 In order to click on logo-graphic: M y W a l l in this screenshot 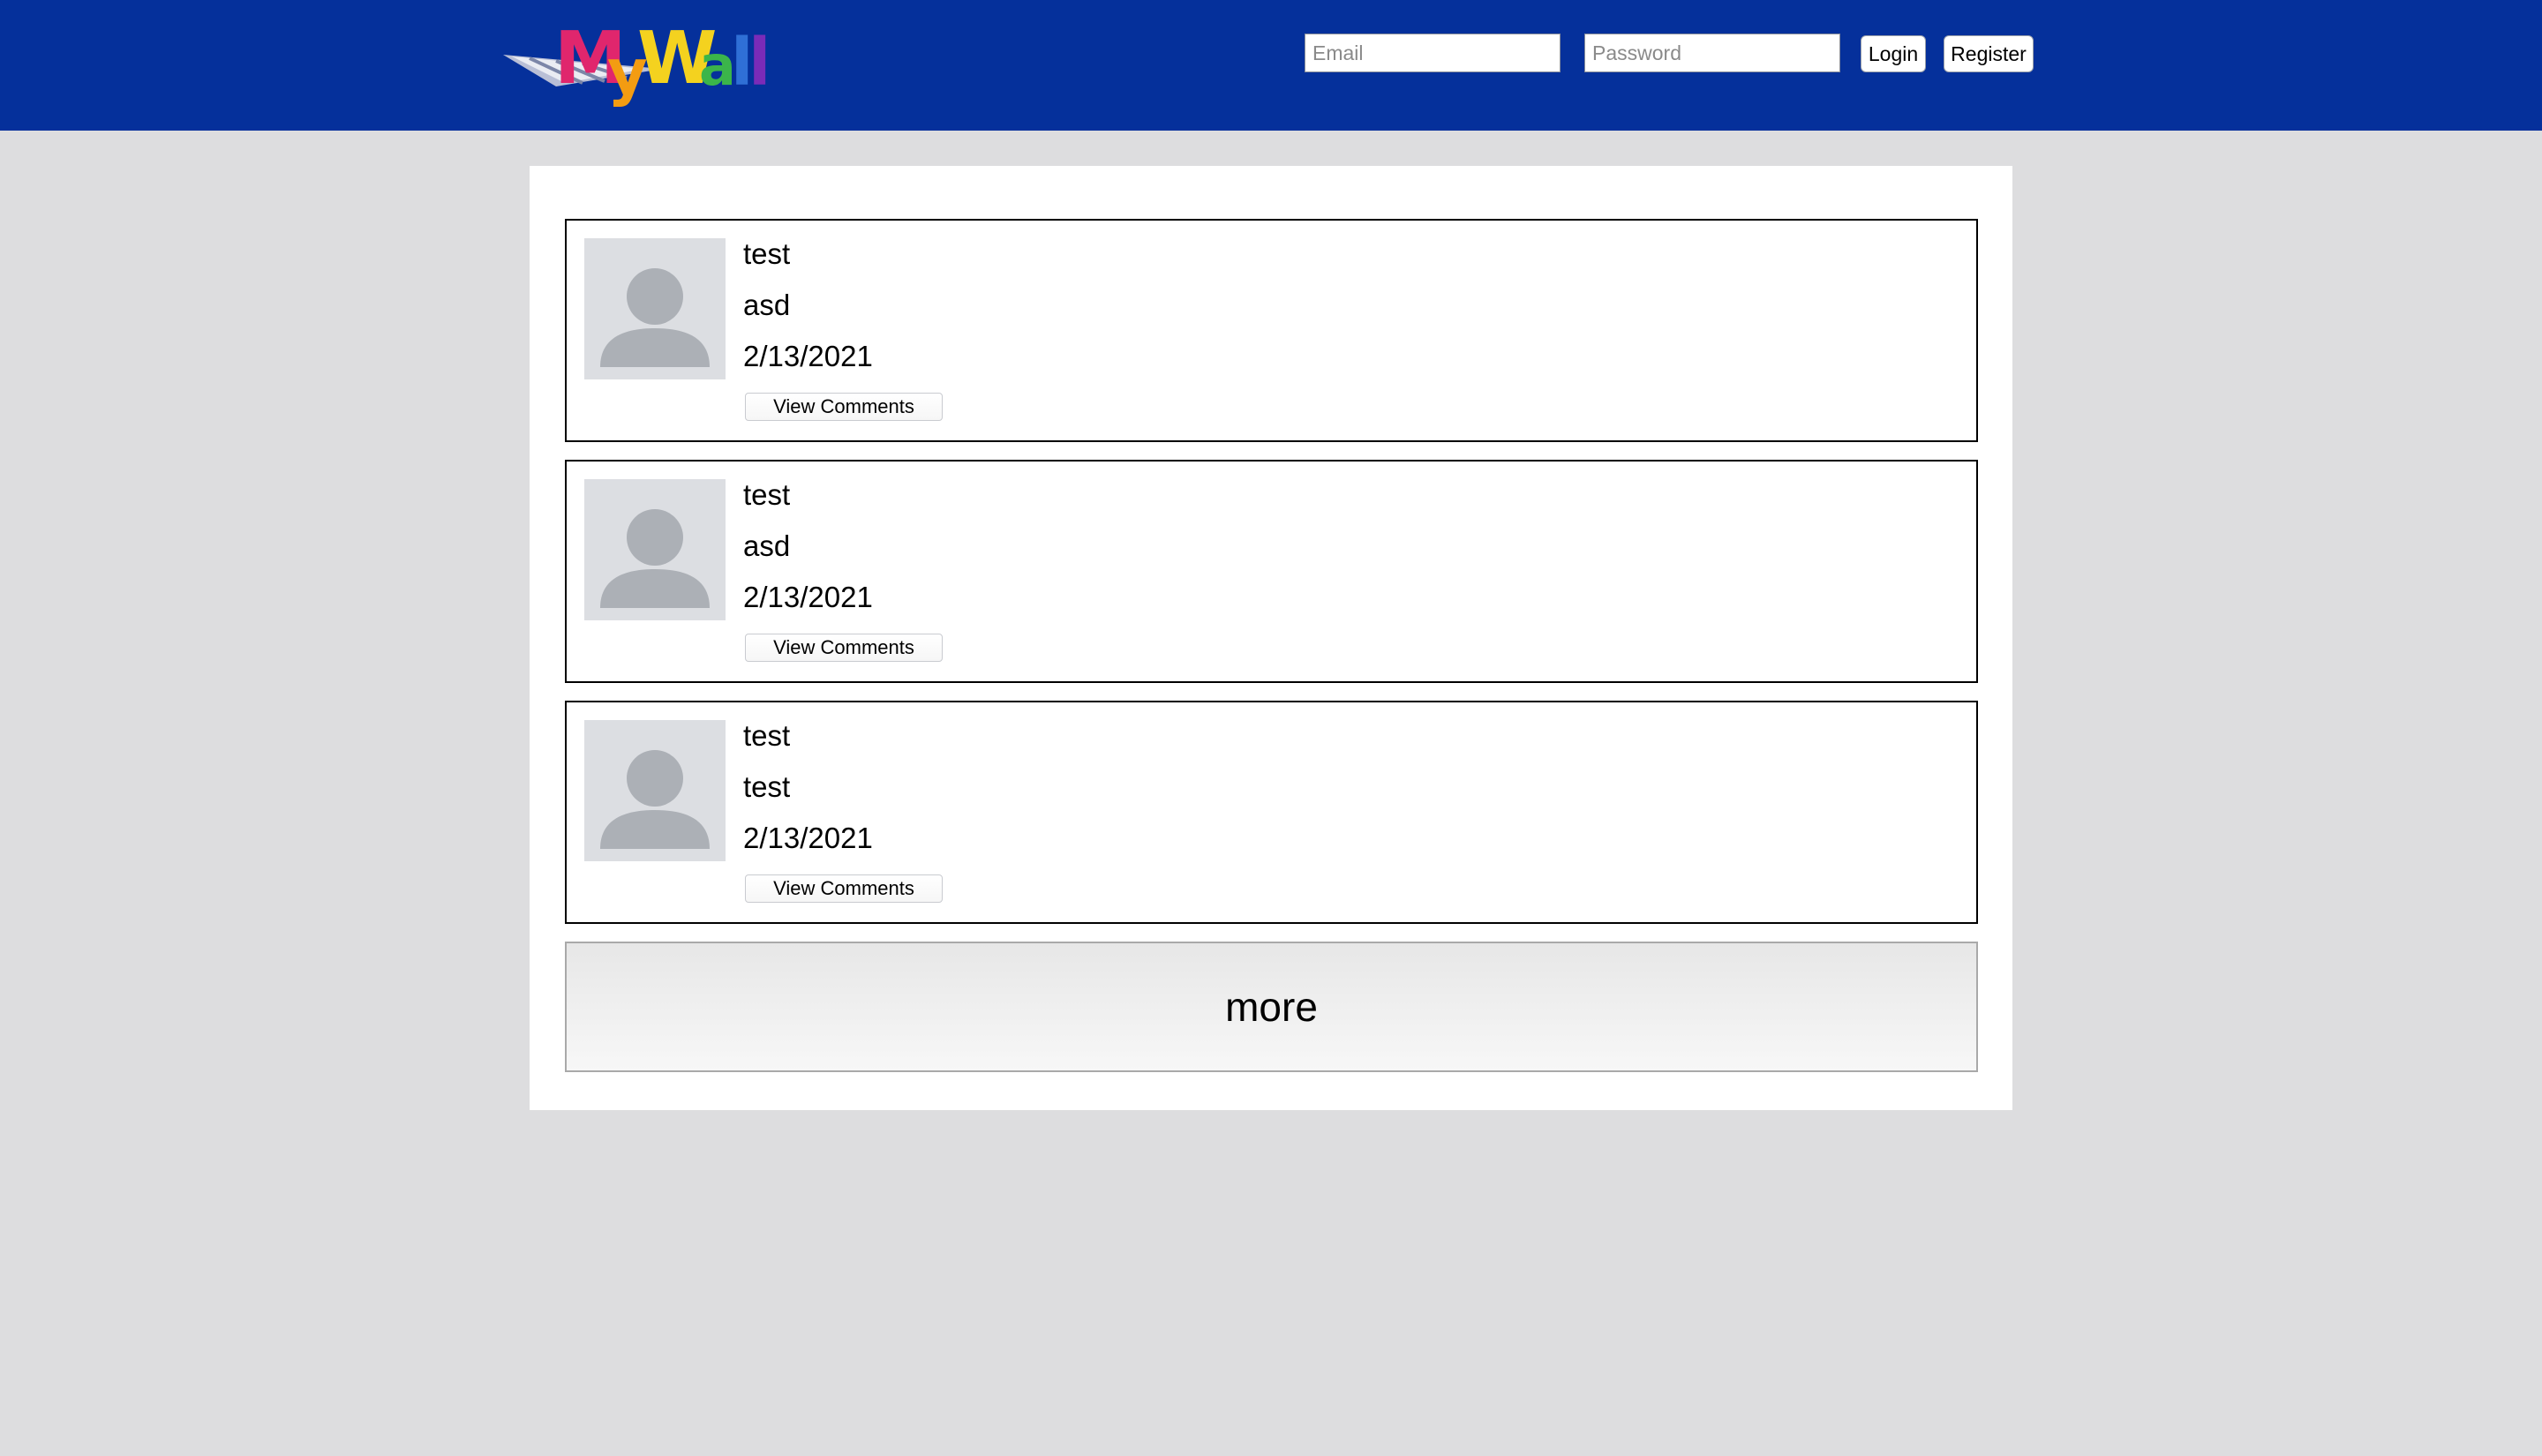, I will do `click(635, 62)`.